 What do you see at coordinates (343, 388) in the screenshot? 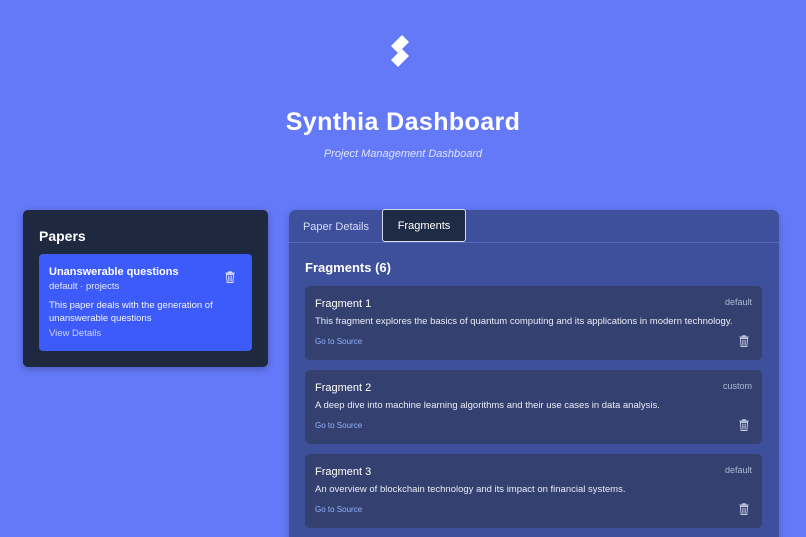
I see `fragment-title: Fragment 2` at bounding box center [343, 388].